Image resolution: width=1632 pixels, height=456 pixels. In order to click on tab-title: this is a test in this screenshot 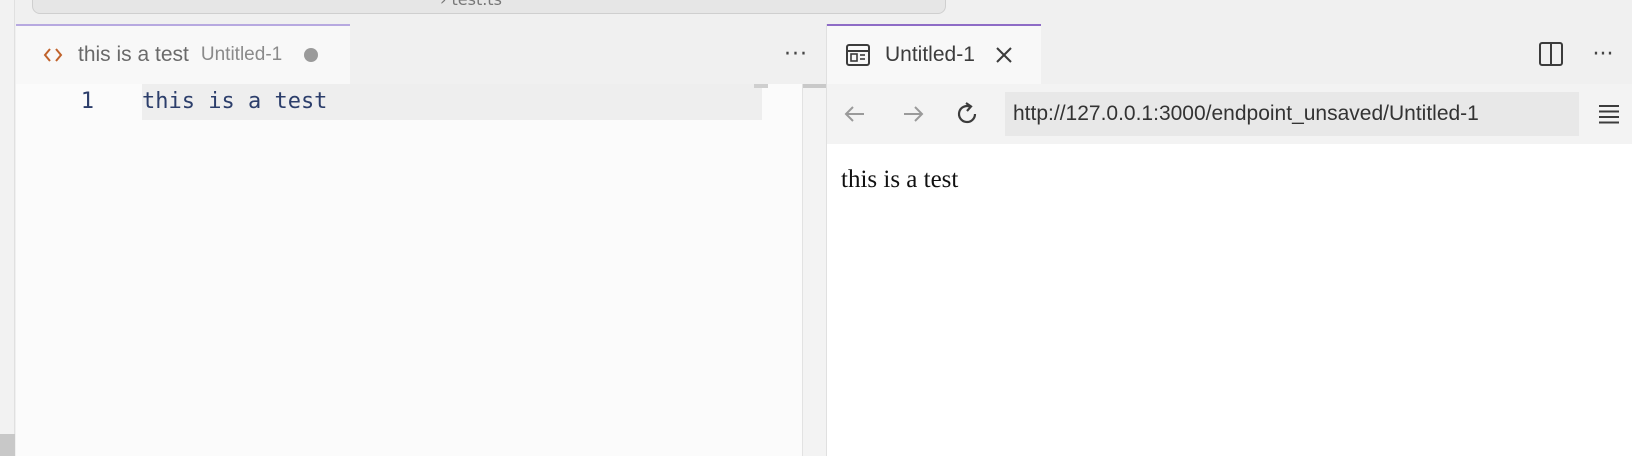, I will do `click(133, 54)`.